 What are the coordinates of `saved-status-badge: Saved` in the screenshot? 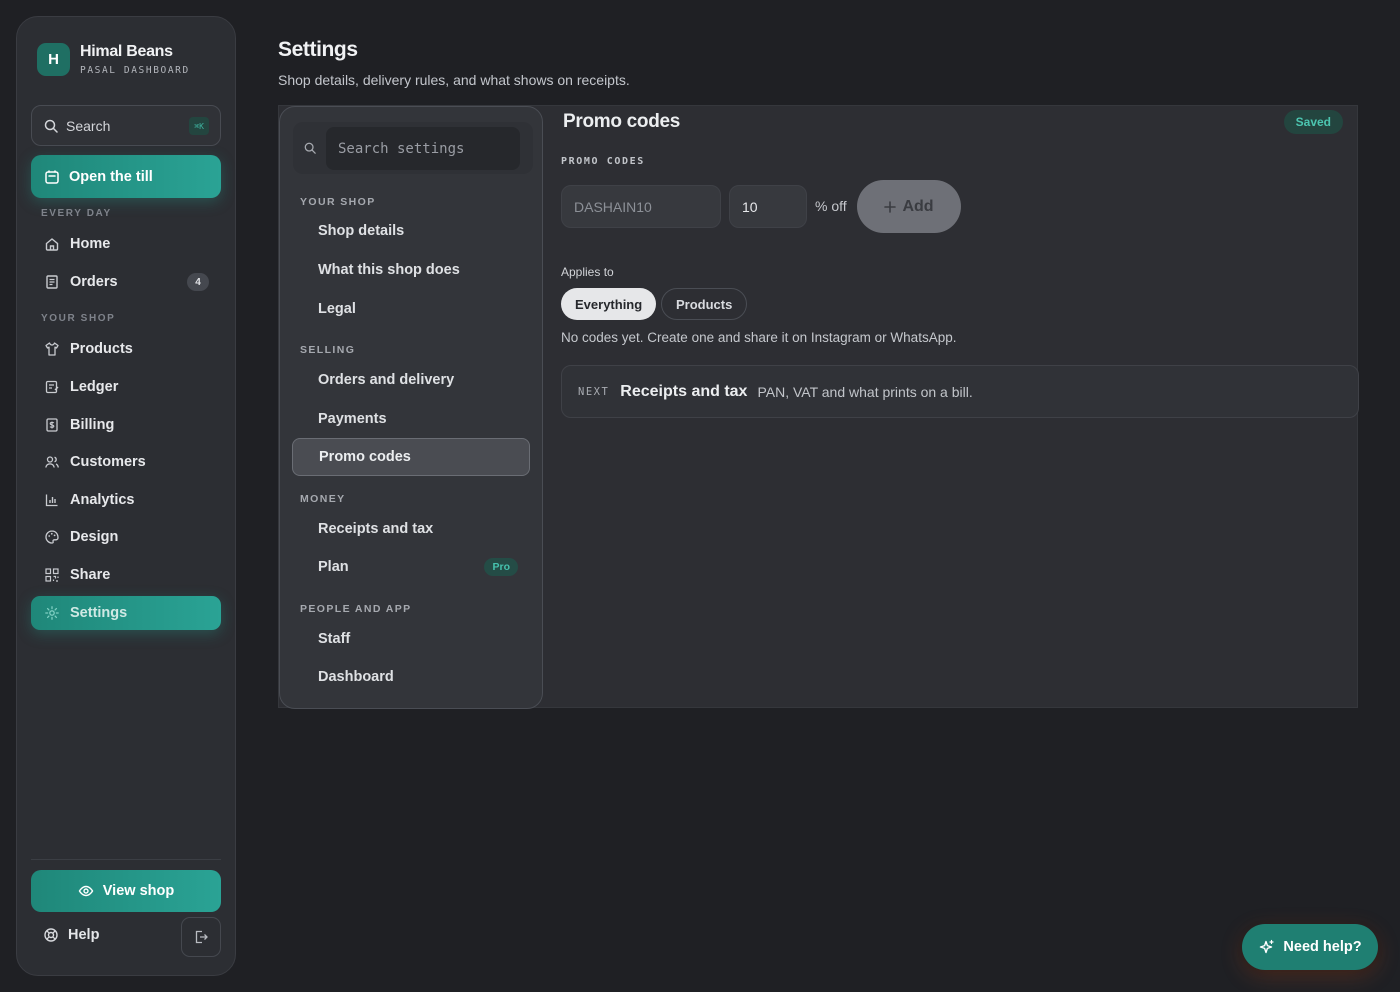 It's located at (1313, 122).